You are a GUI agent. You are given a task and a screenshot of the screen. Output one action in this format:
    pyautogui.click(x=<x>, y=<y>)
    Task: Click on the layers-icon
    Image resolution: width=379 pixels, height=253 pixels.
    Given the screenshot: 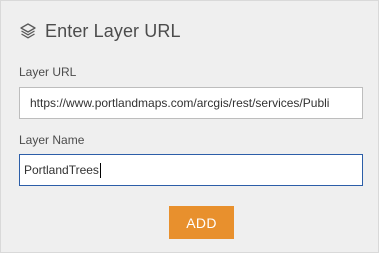 What is the action you would take?
    pyautogui.click(x=28, y=31)
    